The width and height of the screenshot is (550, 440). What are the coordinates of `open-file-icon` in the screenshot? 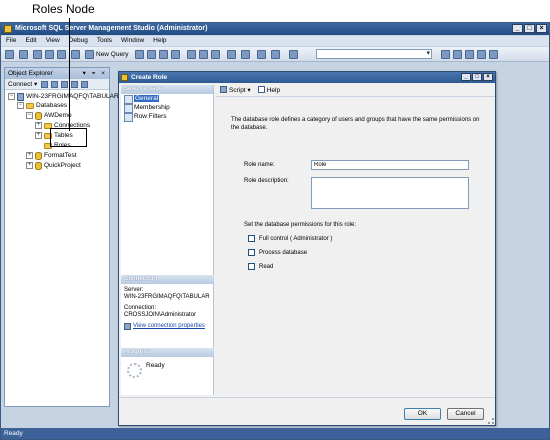 It's located at (37, 54).